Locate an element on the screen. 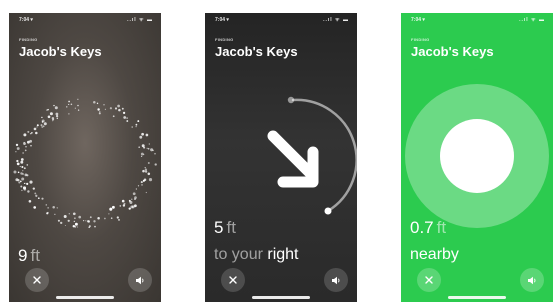  item-title: Jacob's Keys is located at coordinates (452, 51).